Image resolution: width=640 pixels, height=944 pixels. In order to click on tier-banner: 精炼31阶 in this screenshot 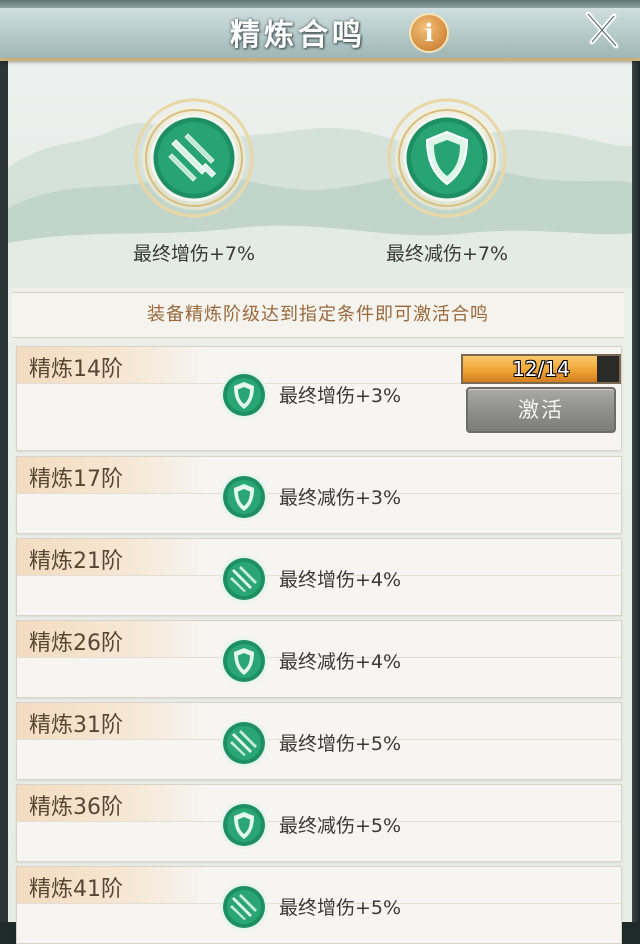, I will do `click(112, 721)`.